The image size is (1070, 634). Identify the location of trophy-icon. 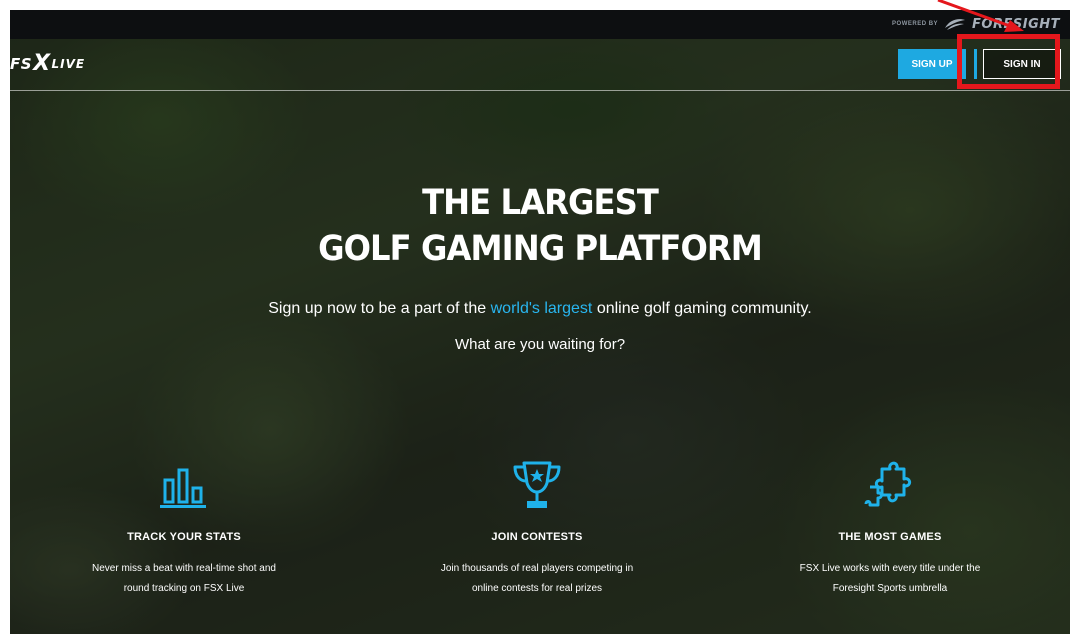
(537, 484).